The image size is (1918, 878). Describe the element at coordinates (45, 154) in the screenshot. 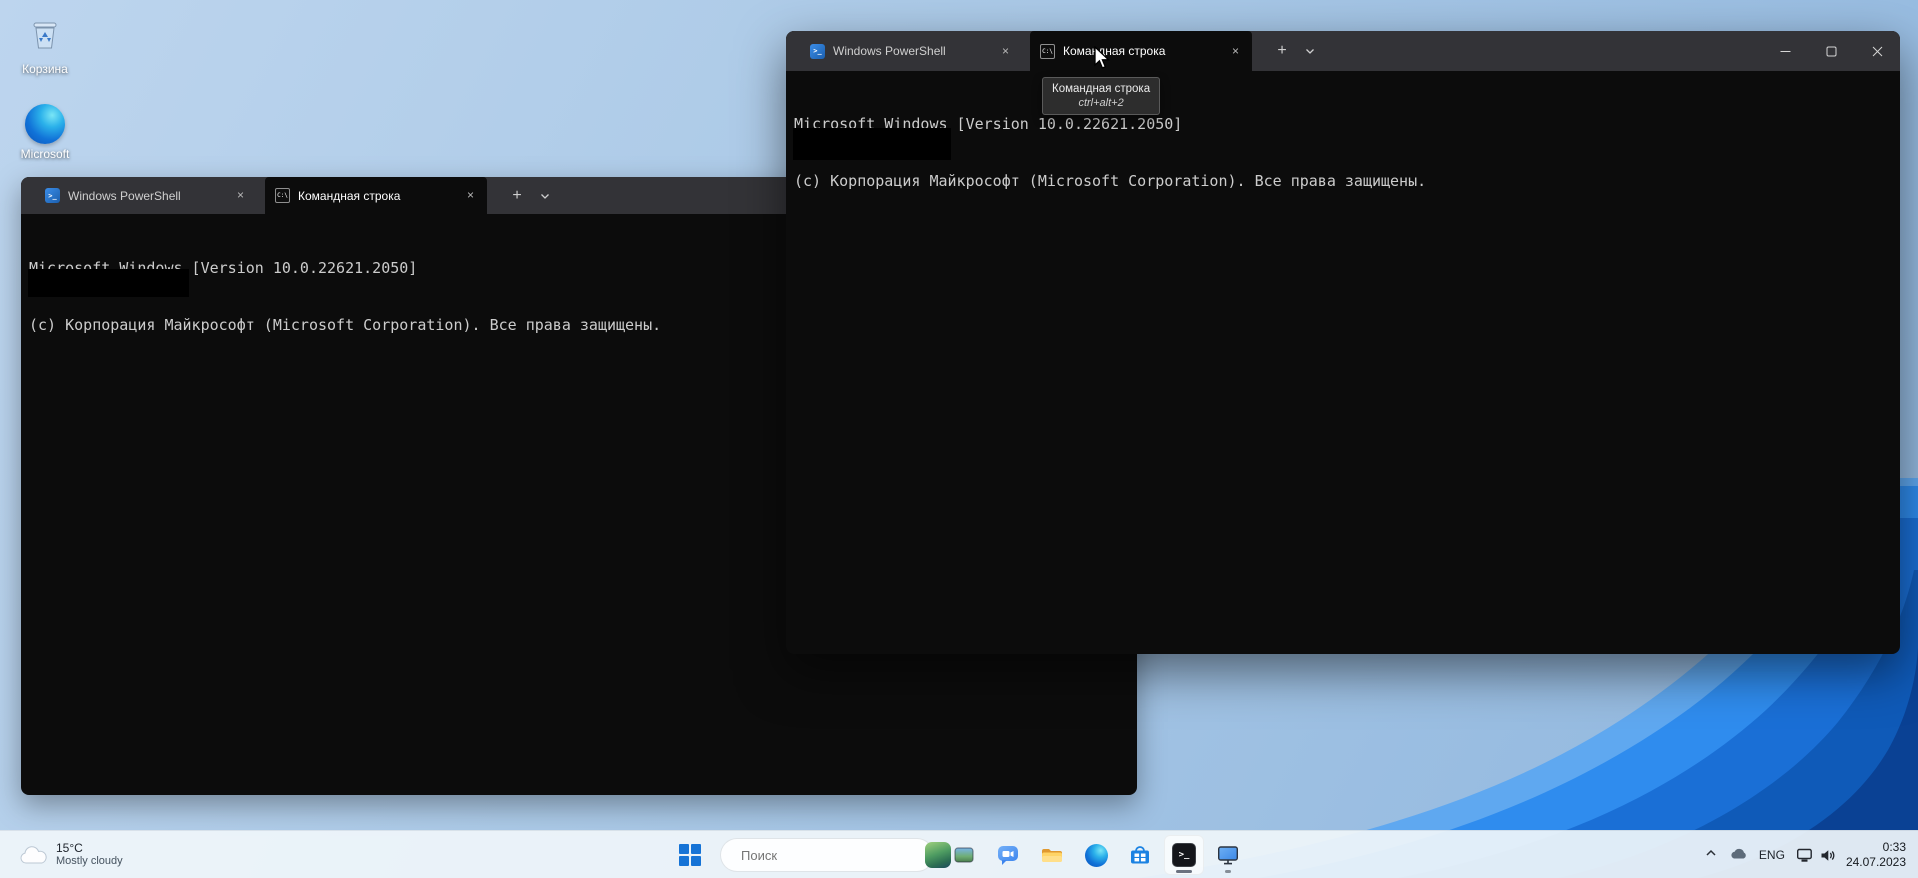

I see `edge-label: Microsoft` at that location.